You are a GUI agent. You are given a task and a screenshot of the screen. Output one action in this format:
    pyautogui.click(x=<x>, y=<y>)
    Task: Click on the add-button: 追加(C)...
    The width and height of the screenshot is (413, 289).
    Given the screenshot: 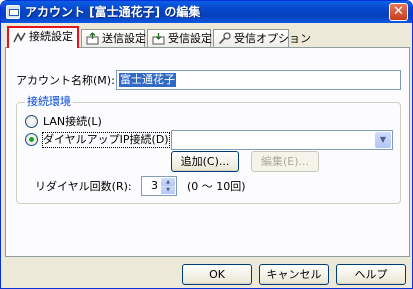 What is the action you would take?
    pyautogui.click(x=205, y=161)
    